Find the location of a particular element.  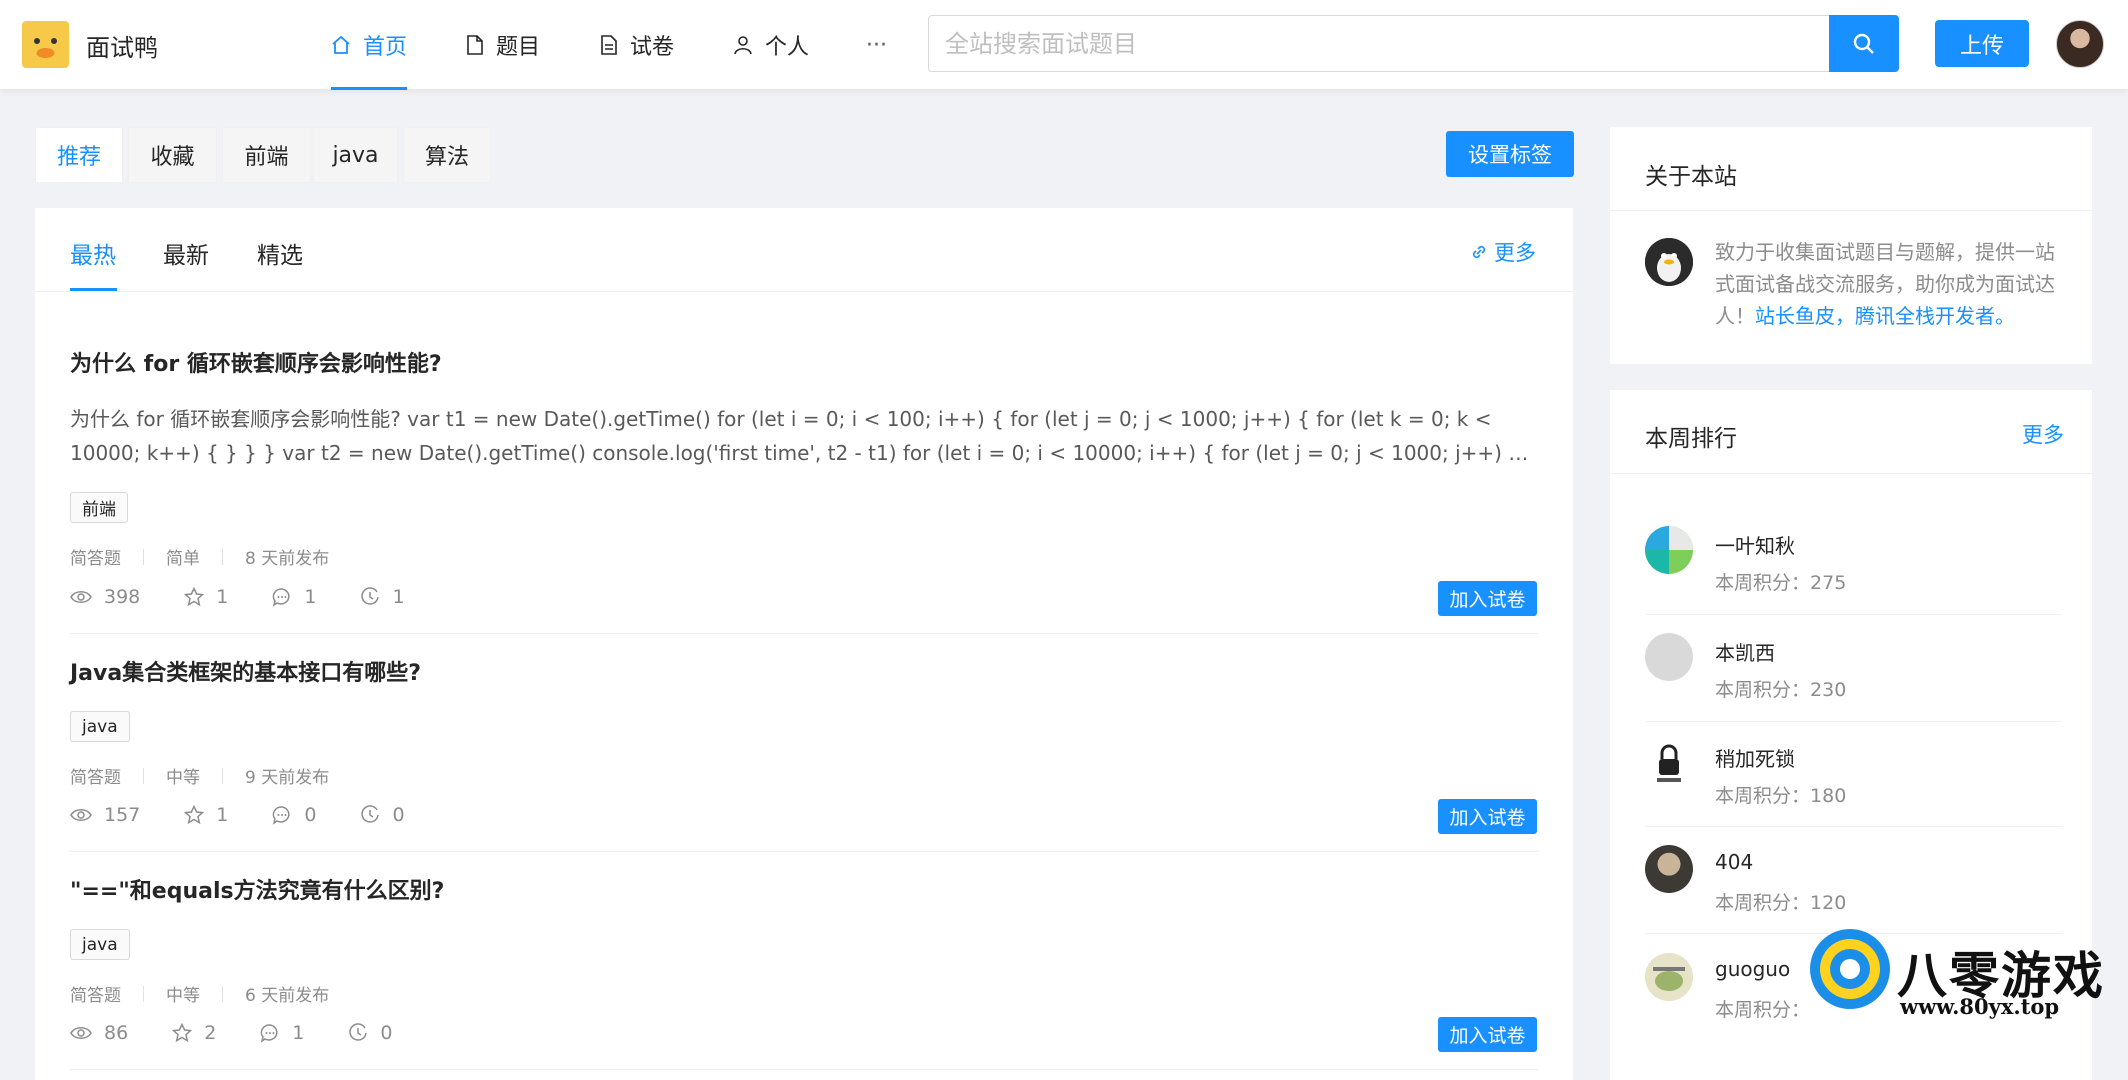

rank-score: 本周积分：230 is located at coordinates (1780, 688).